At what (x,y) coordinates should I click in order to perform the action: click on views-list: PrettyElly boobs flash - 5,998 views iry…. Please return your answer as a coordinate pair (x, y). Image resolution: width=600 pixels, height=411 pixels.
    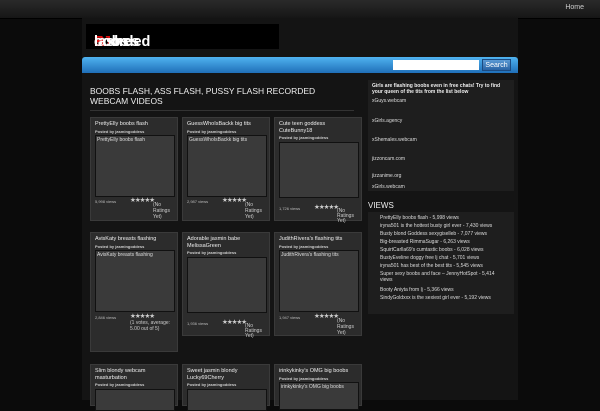
    Looking at the image, I should click on (441, 263).